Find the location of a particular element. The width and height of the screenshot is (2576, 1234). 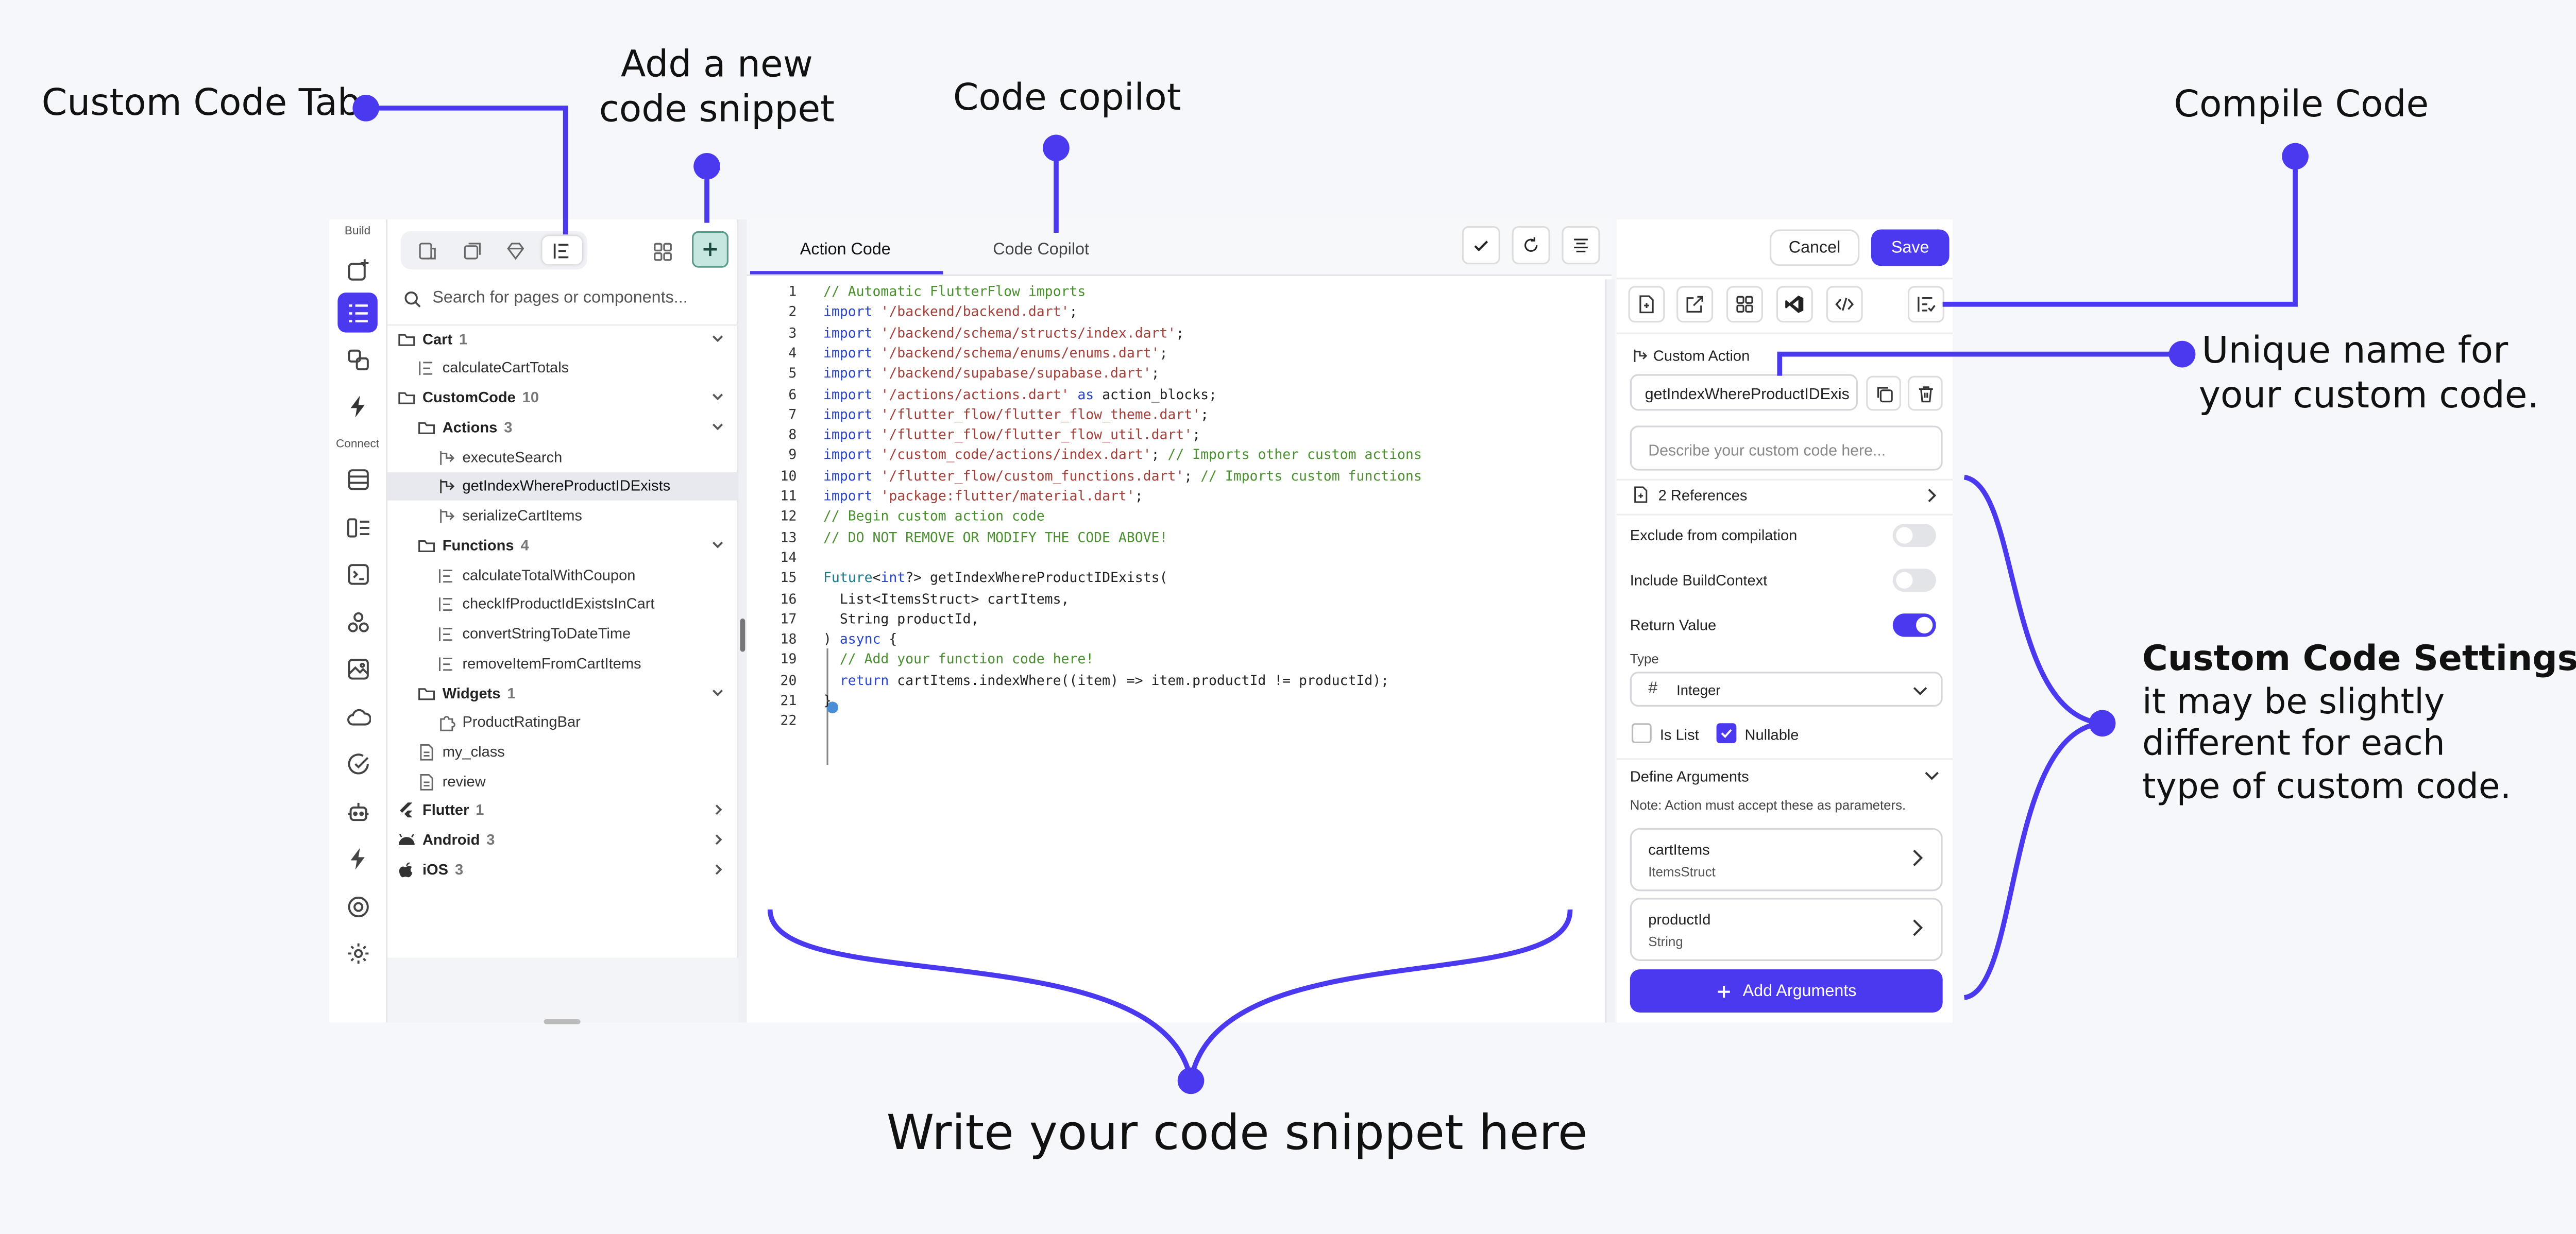

left-rail: Build Connect is located at coordinates (357, 621).